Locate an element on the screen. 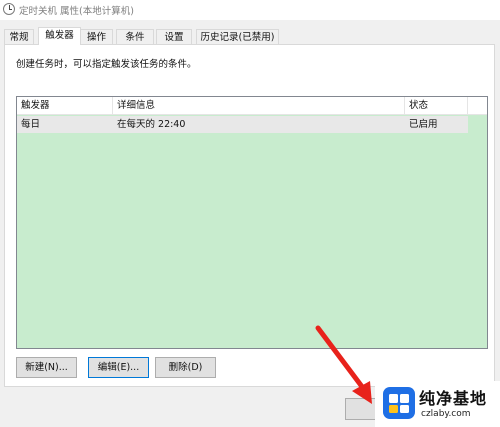 The width and height of the screenshot is (500, 427). brand-logo-icon is located at coordinates (399, 403).